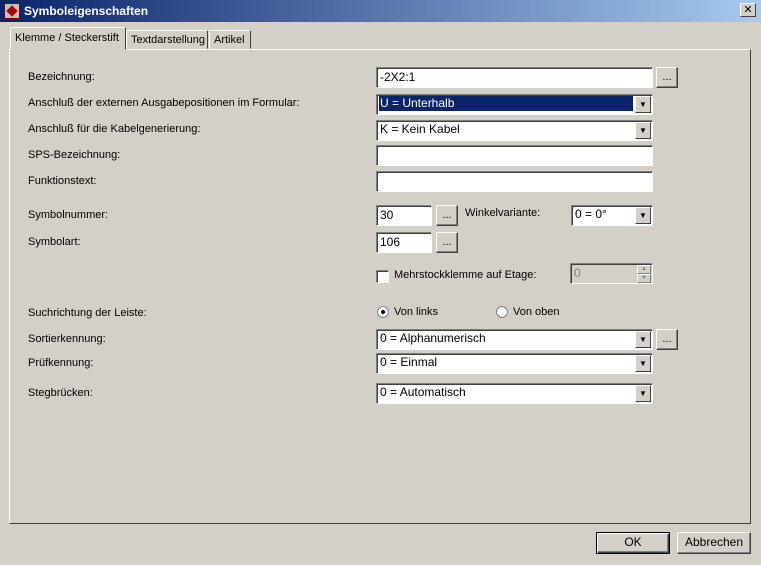 This screenshot has width=761, height=565. I want to click on anschluss-ausgabe-select: U = Unterhalb ▼, so click(514, 104).